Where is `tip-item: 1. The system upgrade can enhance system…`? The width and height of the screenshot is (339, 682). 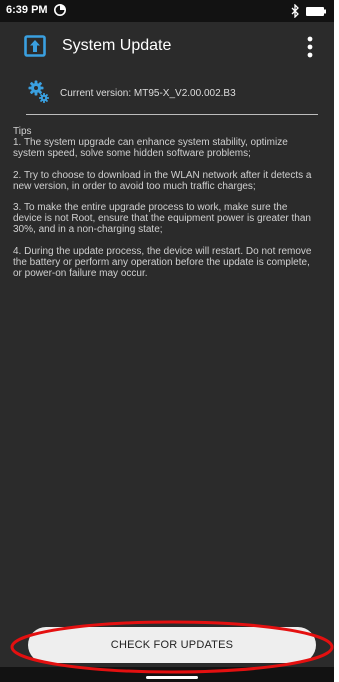
tip-item: 1. The system upgrade can enhance system… is located at coordinates (150, 148).